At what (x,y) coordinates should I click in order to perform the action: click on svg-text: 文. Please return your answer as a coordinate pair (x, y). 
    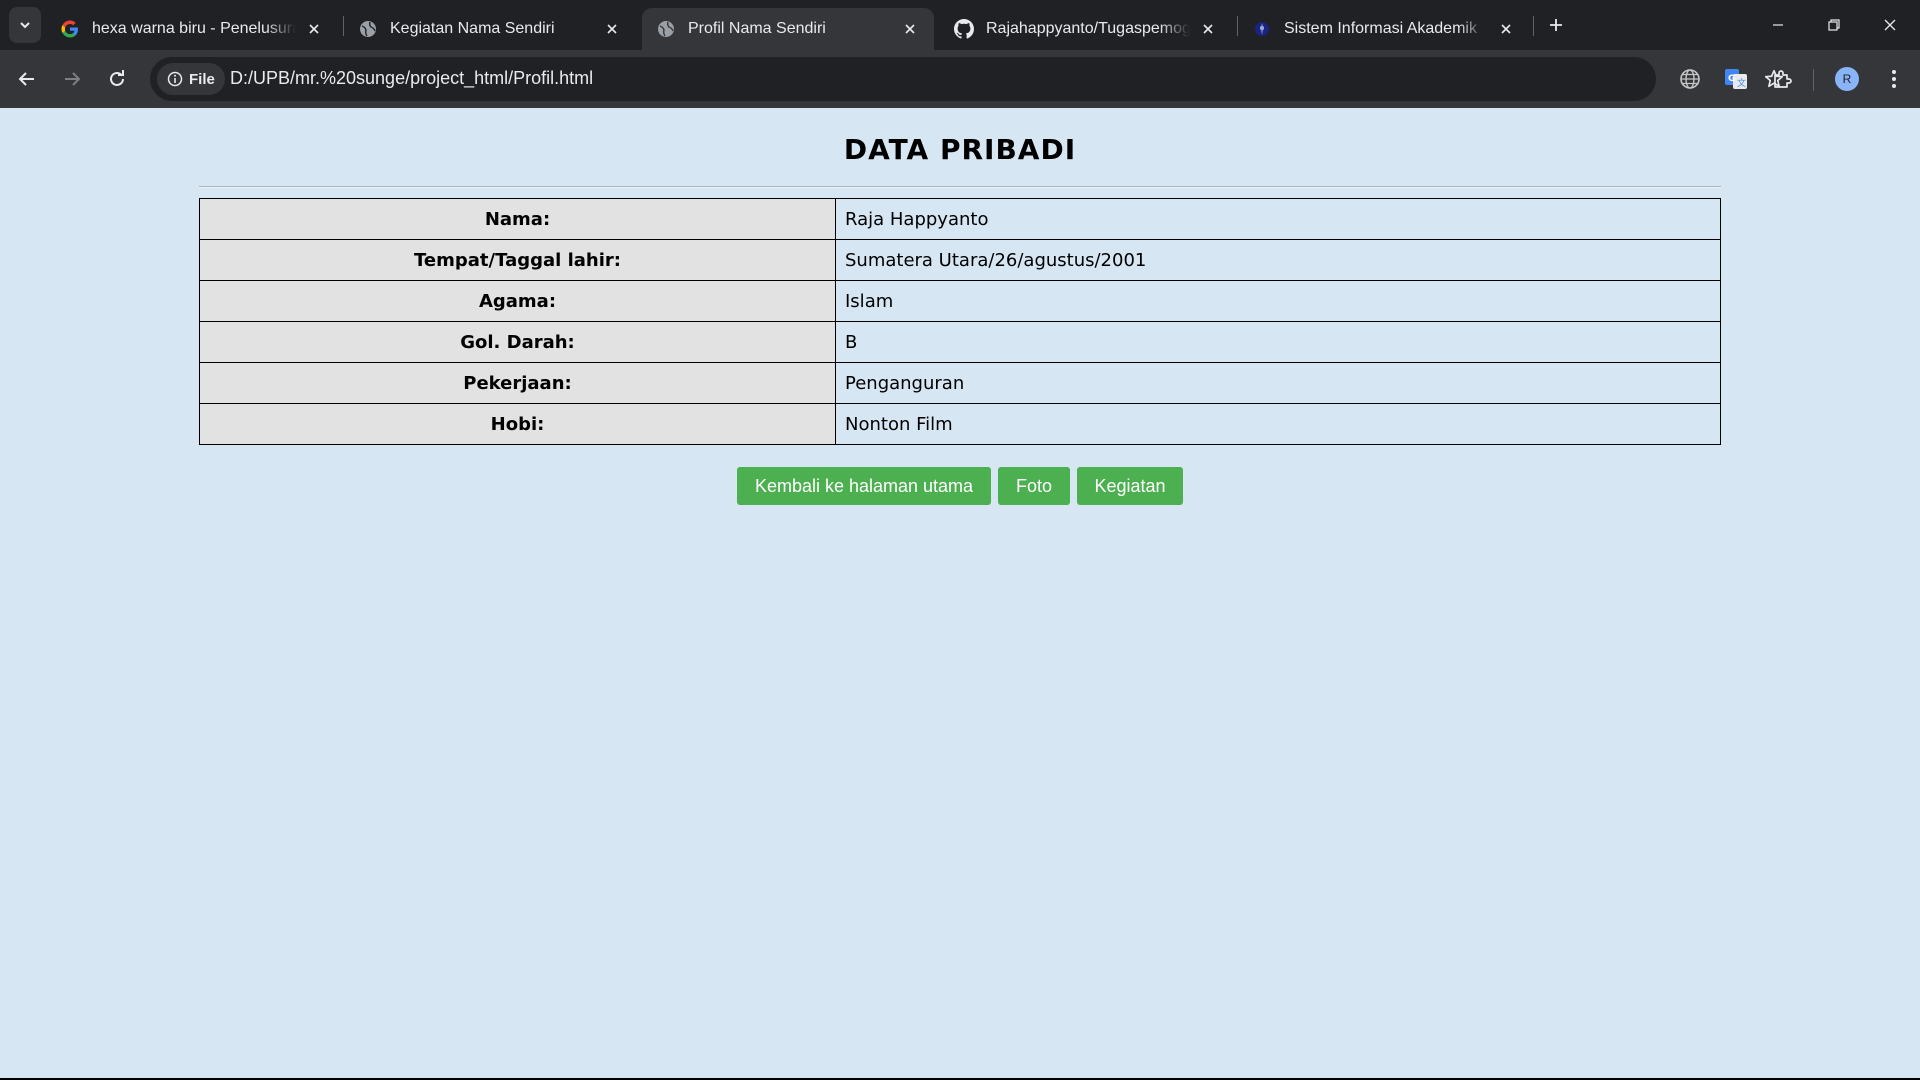
    Looking at the image, I should click on (1741, 83).